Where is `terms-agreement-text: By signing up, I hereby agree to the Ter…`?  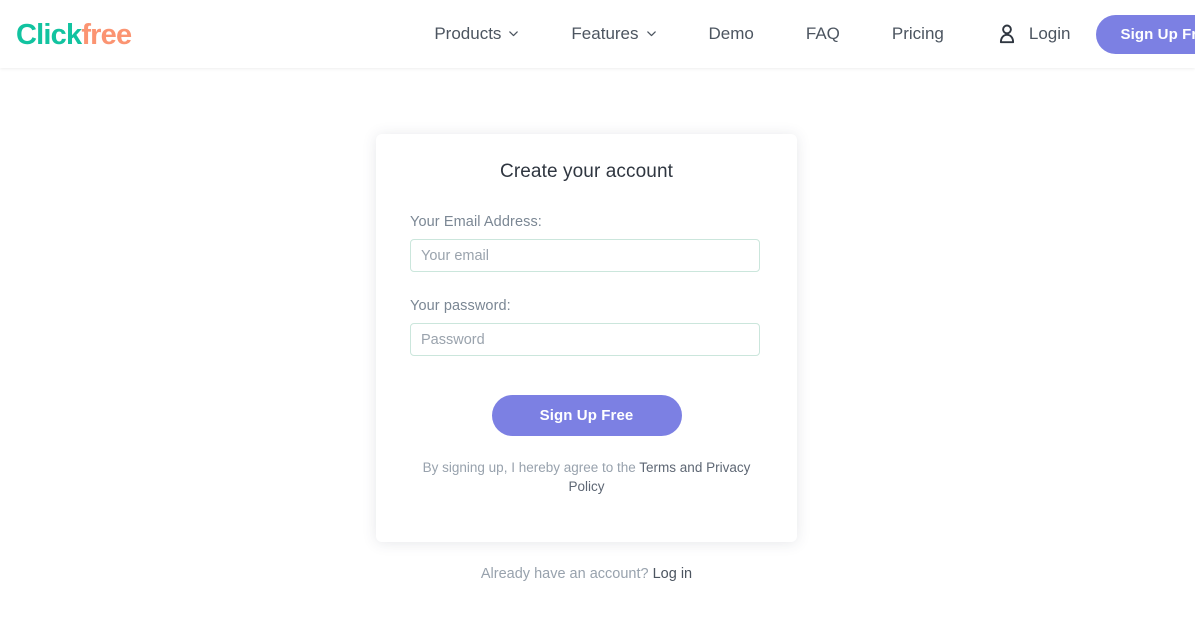 terms-agreement-text: By signing up, I hereby agree to the Ter… is located at coordinates (586, 477).